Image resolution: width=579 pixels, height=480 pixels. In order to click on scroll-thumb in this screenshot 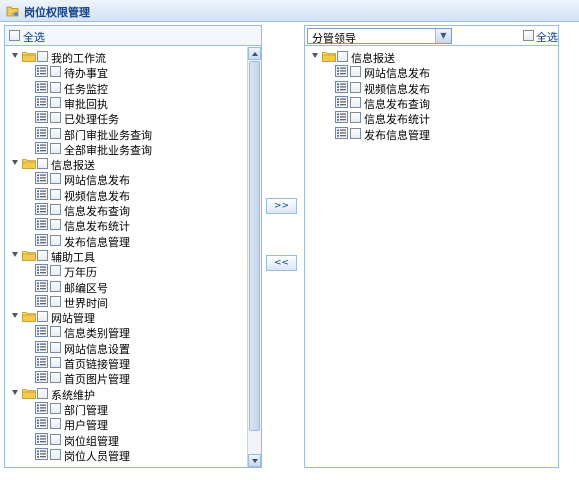, I will do `click(254, 246)`.